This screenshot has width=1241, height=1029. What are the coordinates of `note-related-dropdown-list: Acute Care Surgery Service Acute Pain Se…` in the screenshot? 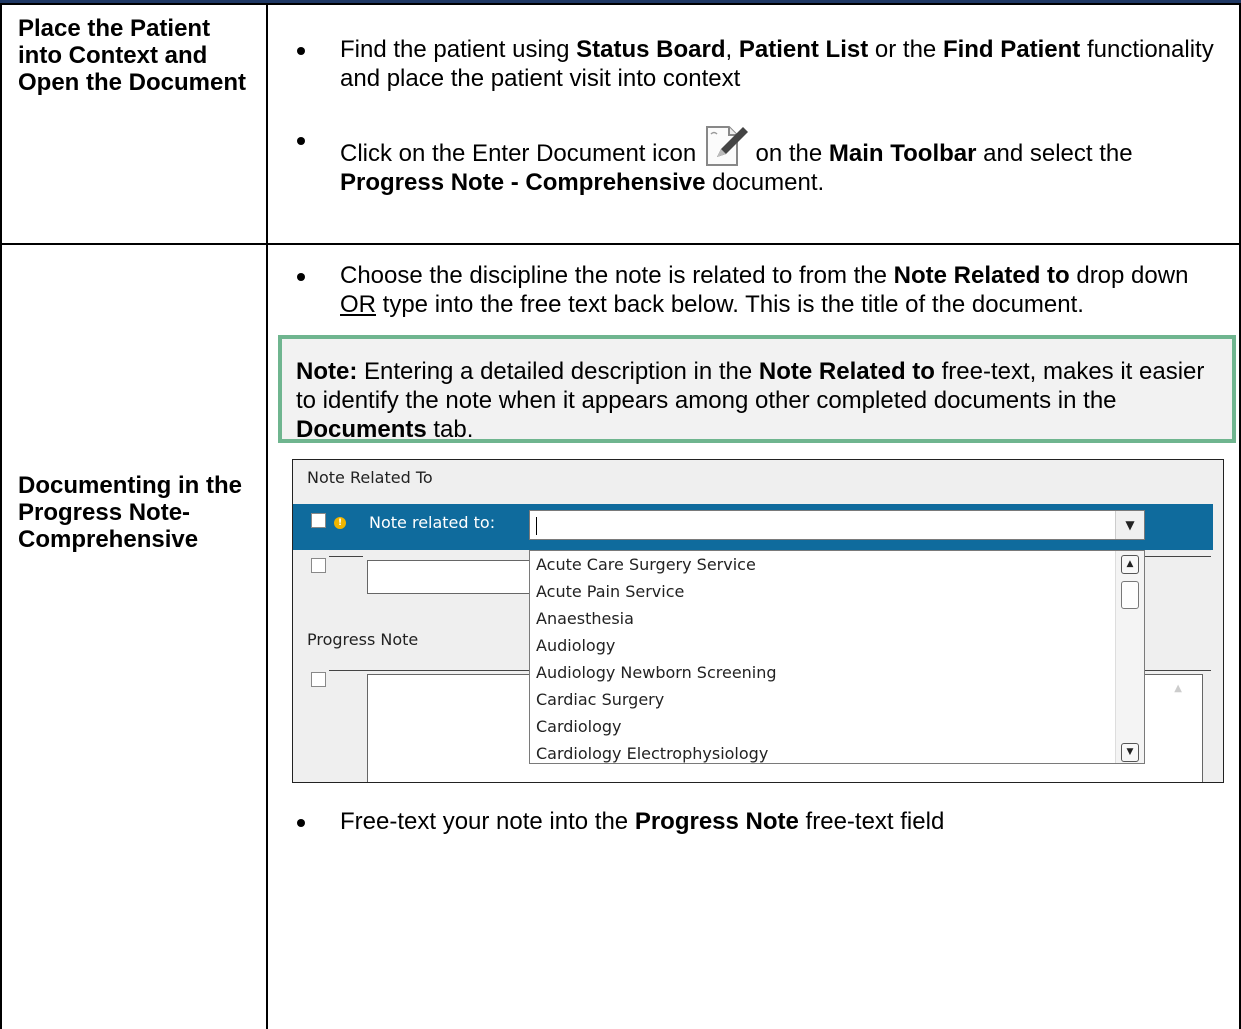 It's located at (837, 657).